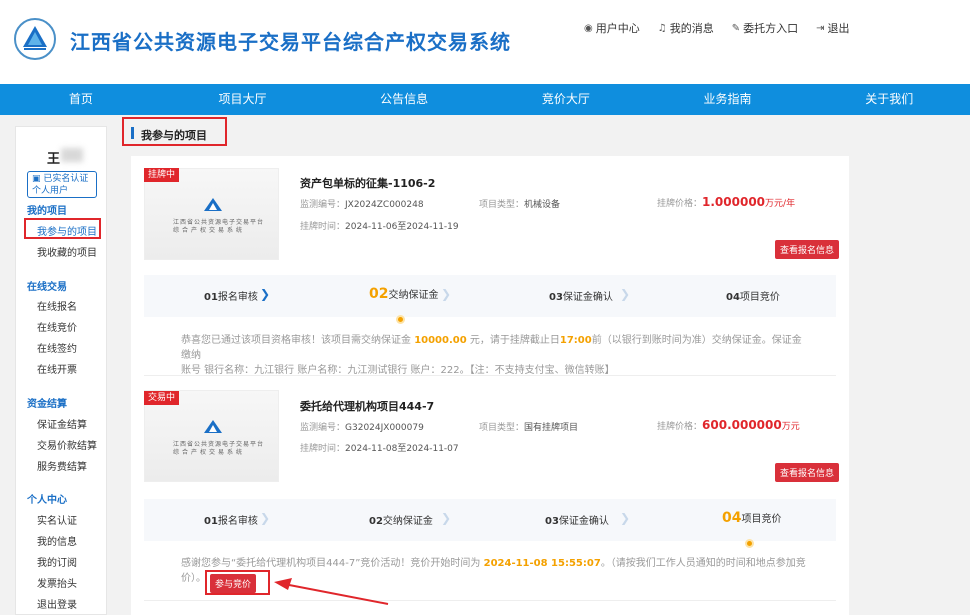 The height and width of the screenshot is (615, 970). Describe the element at coordinates (662, 28) in the screenshot. I see `bell-icon: ♫` at that location.